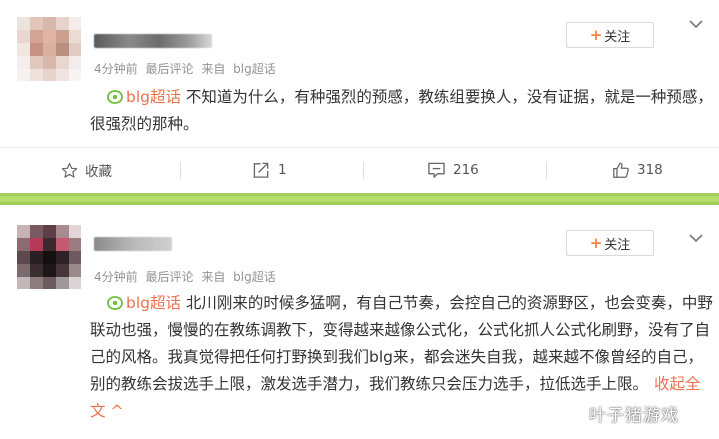 Image resolution: width=719 pixels, height=439 pixels. What do you see at coordinates (650, 170) in the screenshot?
I see `like-count: 318` at bounding box center [650, 170].